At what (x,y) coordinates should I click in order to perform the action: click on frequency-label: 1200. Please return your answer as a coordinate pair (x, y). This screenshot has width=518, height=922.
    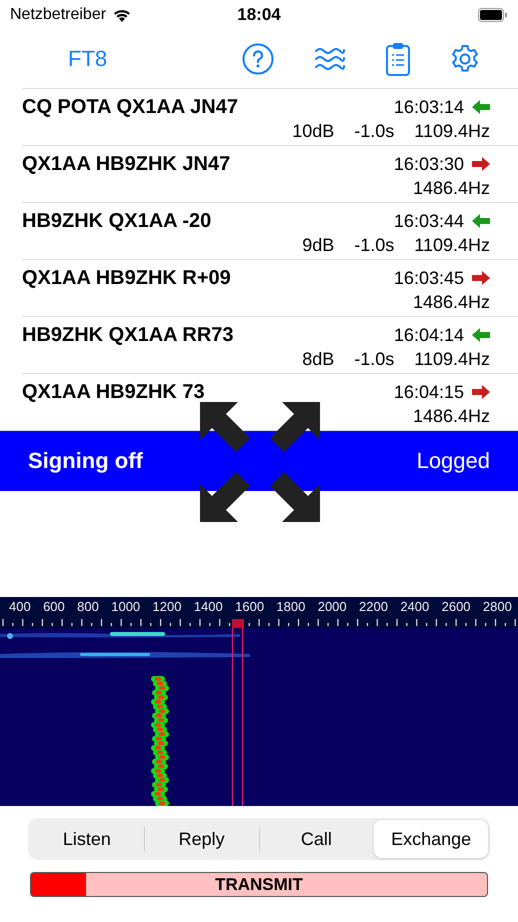
    Looking at the image, I should click on (167, 607).